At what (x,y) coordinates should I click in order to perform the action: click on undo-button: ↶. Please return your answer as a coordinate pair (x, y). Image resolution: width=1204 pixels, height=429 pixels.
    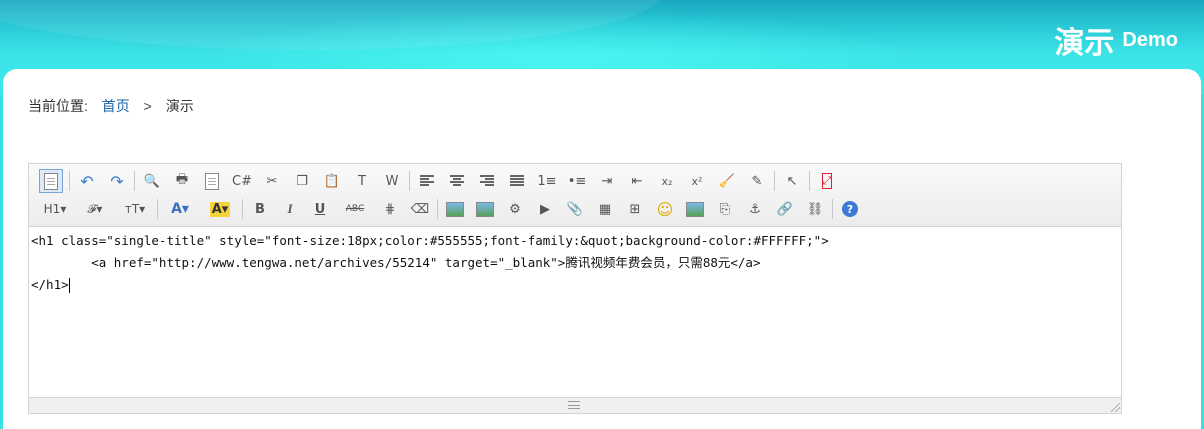
    Looking at the image, I should click on (87, 181).